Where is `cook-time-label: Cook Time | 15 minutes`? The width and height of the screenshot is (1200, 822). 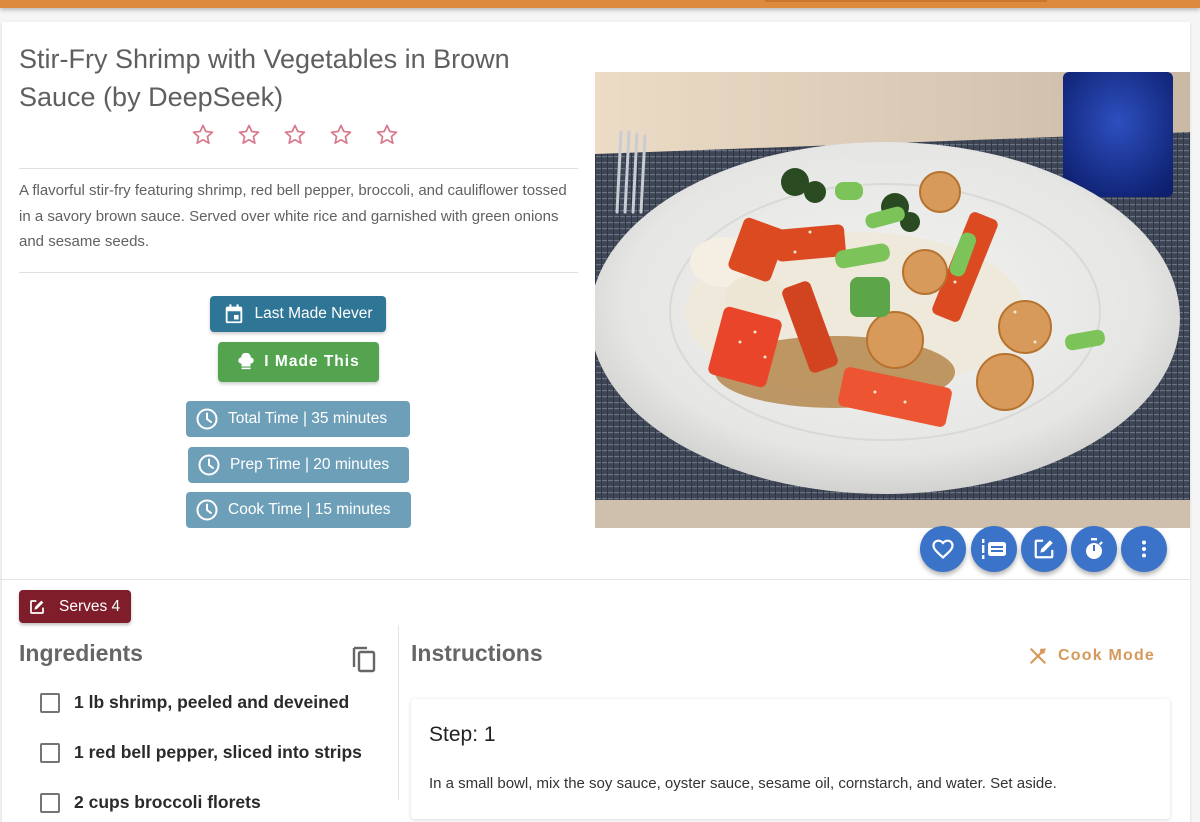
cook-time-label: Cook Time | 15 minutes is located at coordinates (309, 509).